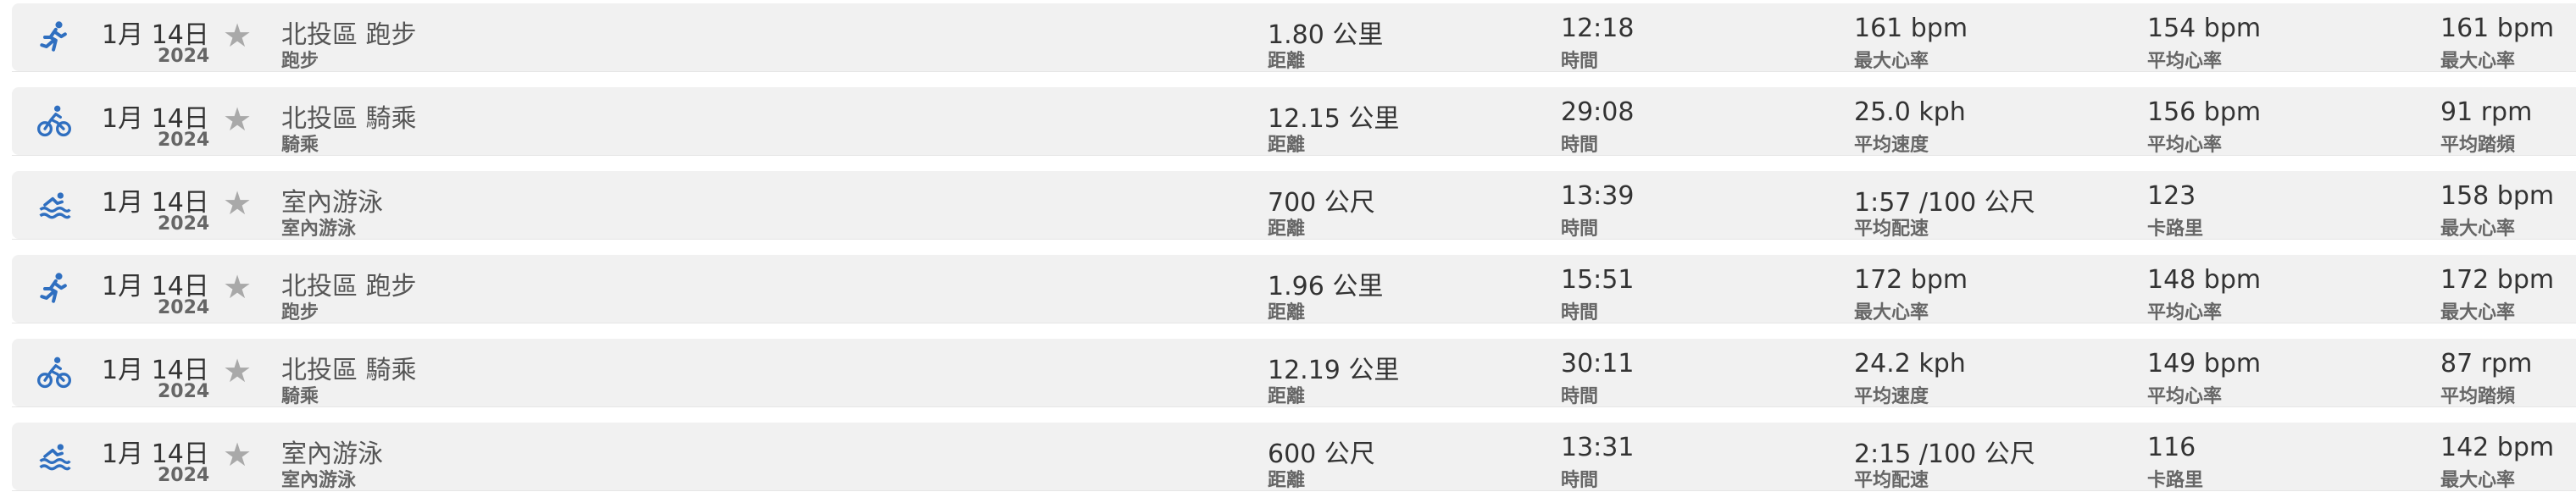  I want to click on stat-value-time: 15:51, so click(1598, 280).